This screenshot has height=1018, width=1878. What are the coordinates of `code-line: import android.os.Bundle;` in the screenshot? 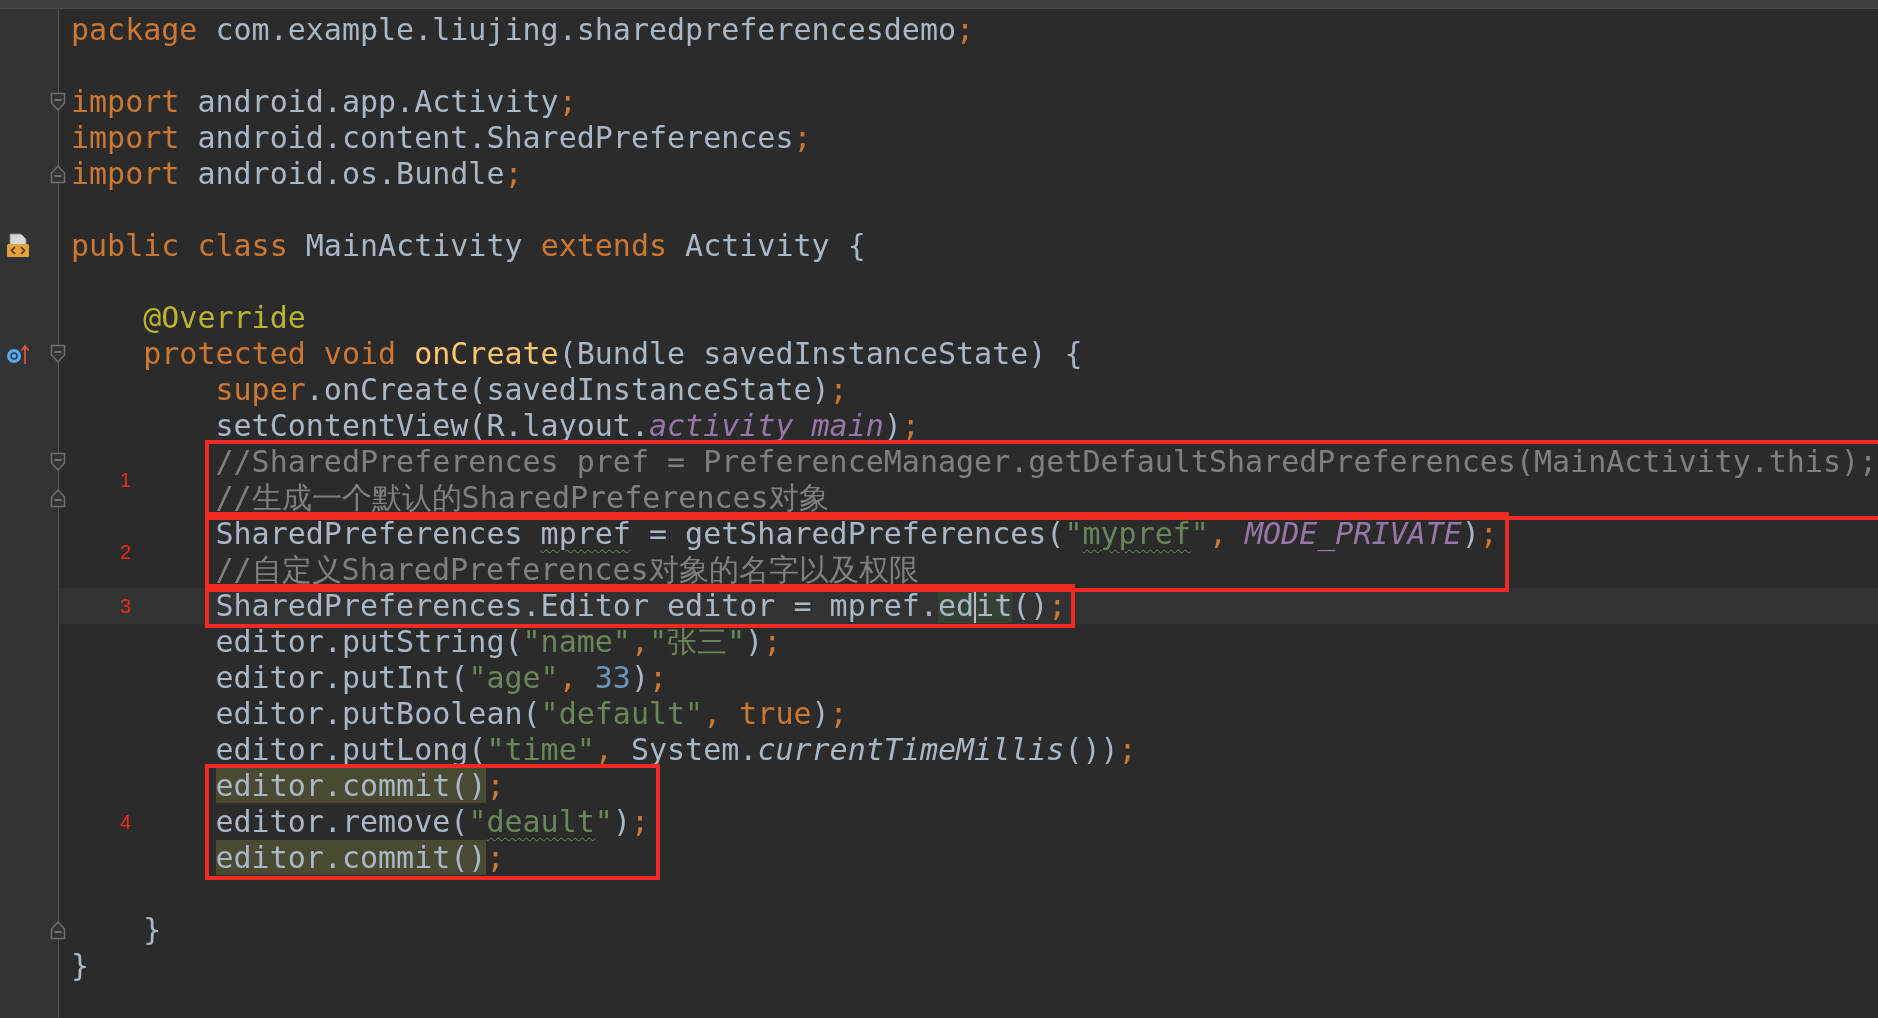 It's located at (297, 174).